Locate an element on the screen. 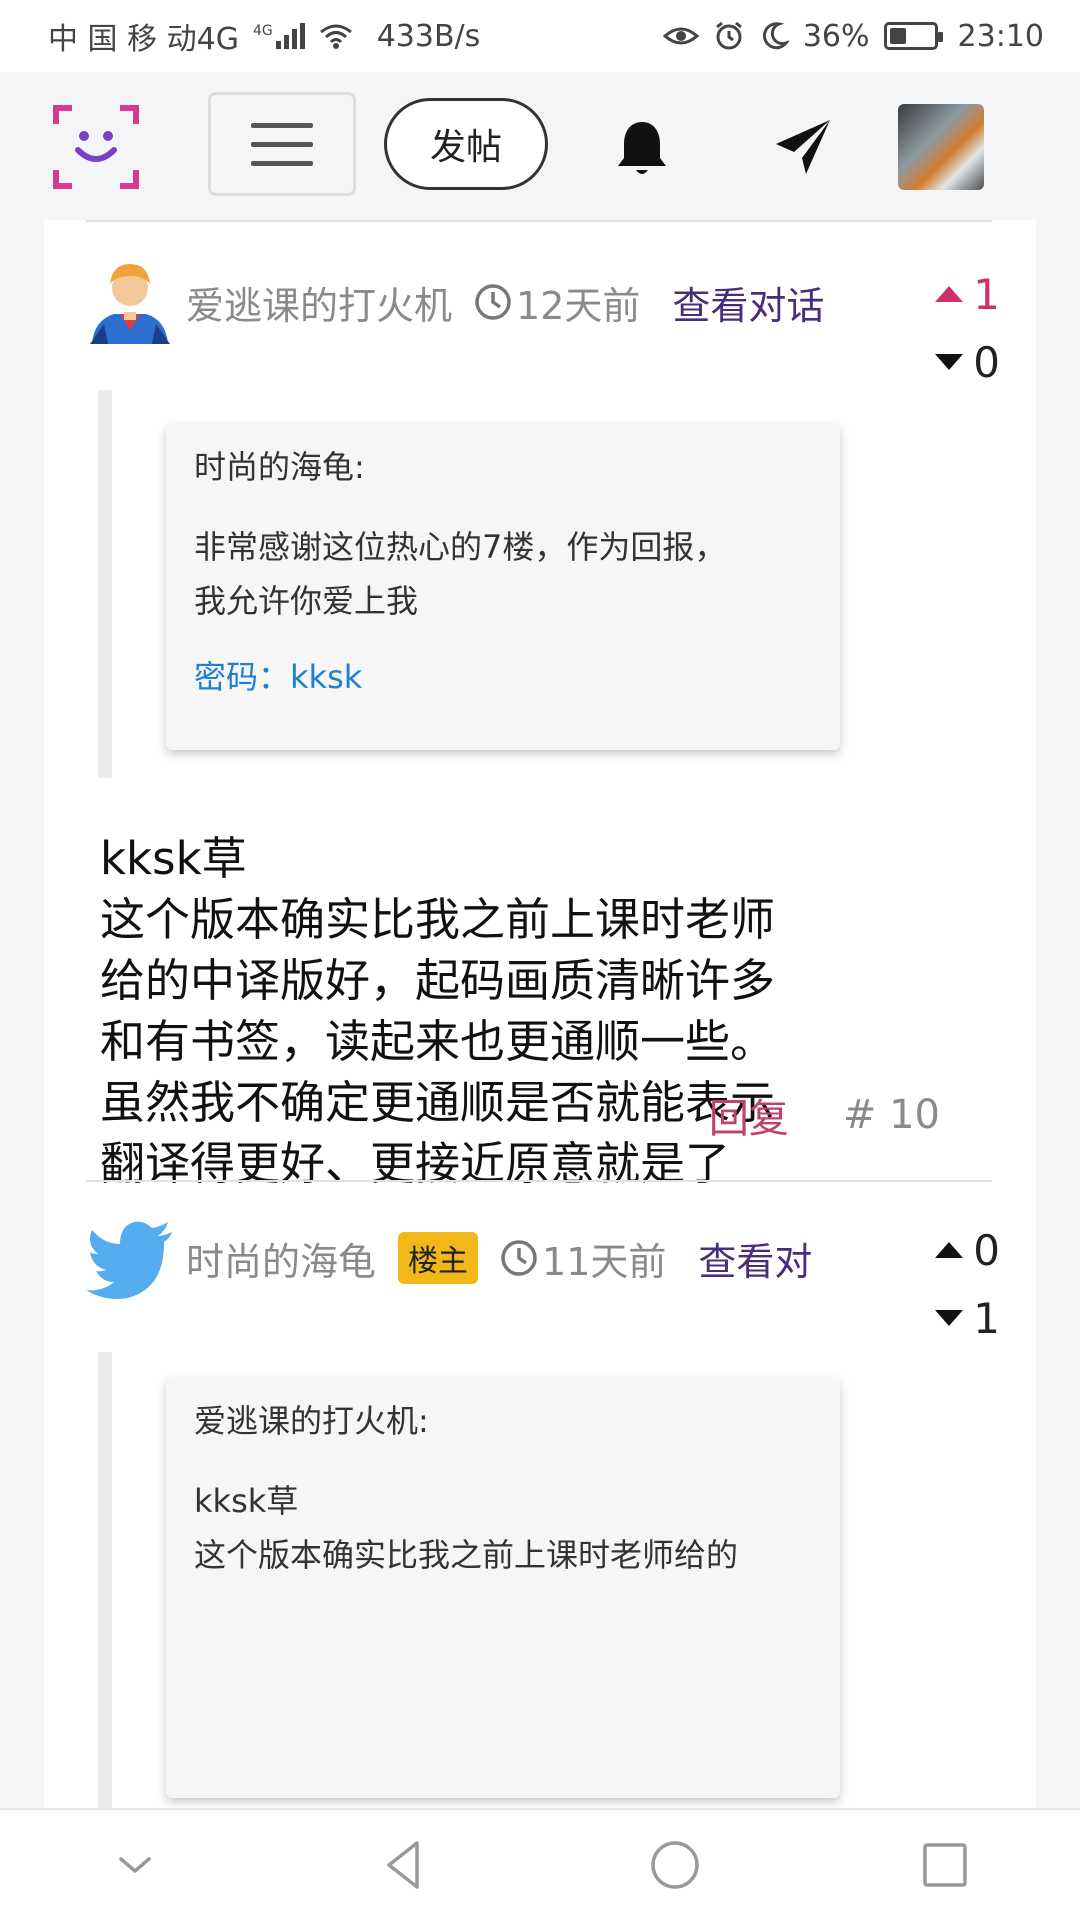  time-label: 12天前 is located at coordinates (578, 305).